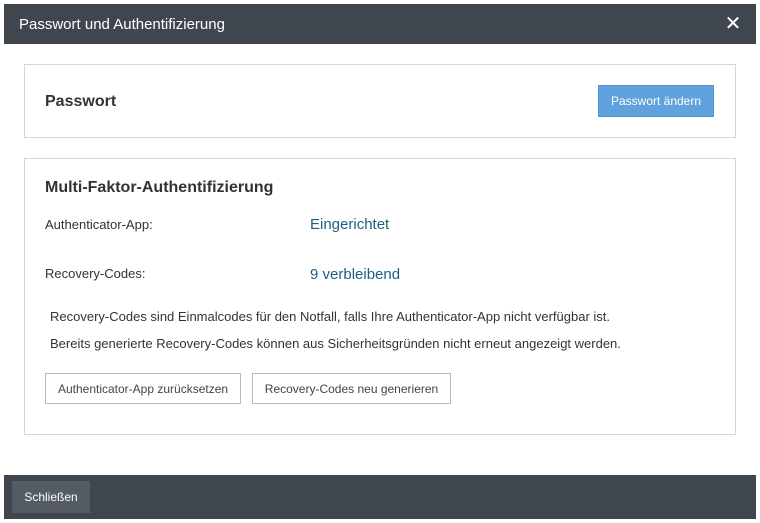 The image size is (760, 523). I want to click on dialog-header: Passwort und Authentifizierung ✕, so click(380, 24).